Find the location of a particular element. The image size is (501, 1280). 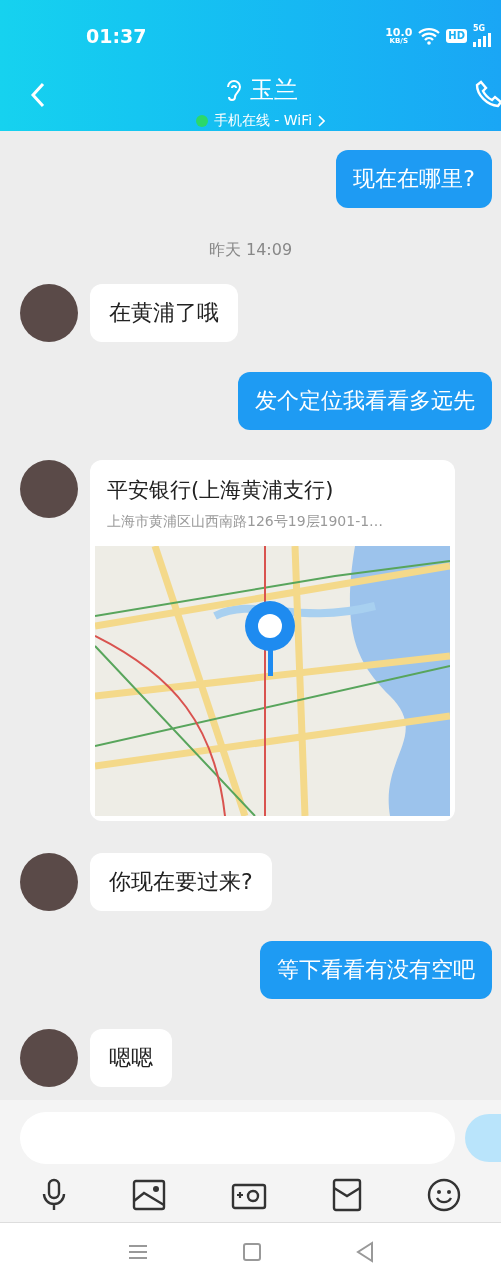

home-icon is located at coordinates (251, 1251).